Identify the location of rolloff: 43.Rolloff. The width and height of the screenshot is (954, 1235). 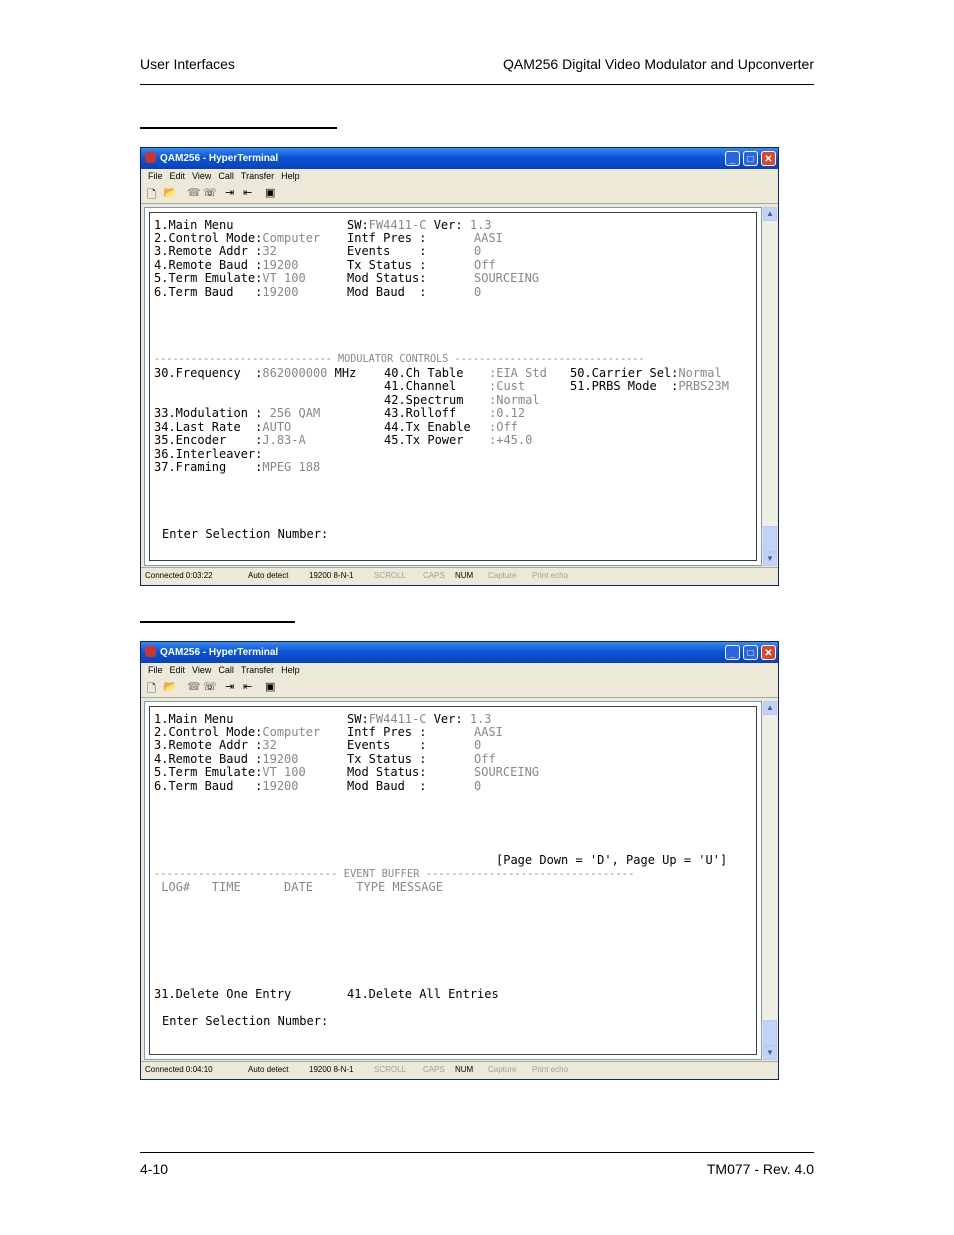
(420, 413).